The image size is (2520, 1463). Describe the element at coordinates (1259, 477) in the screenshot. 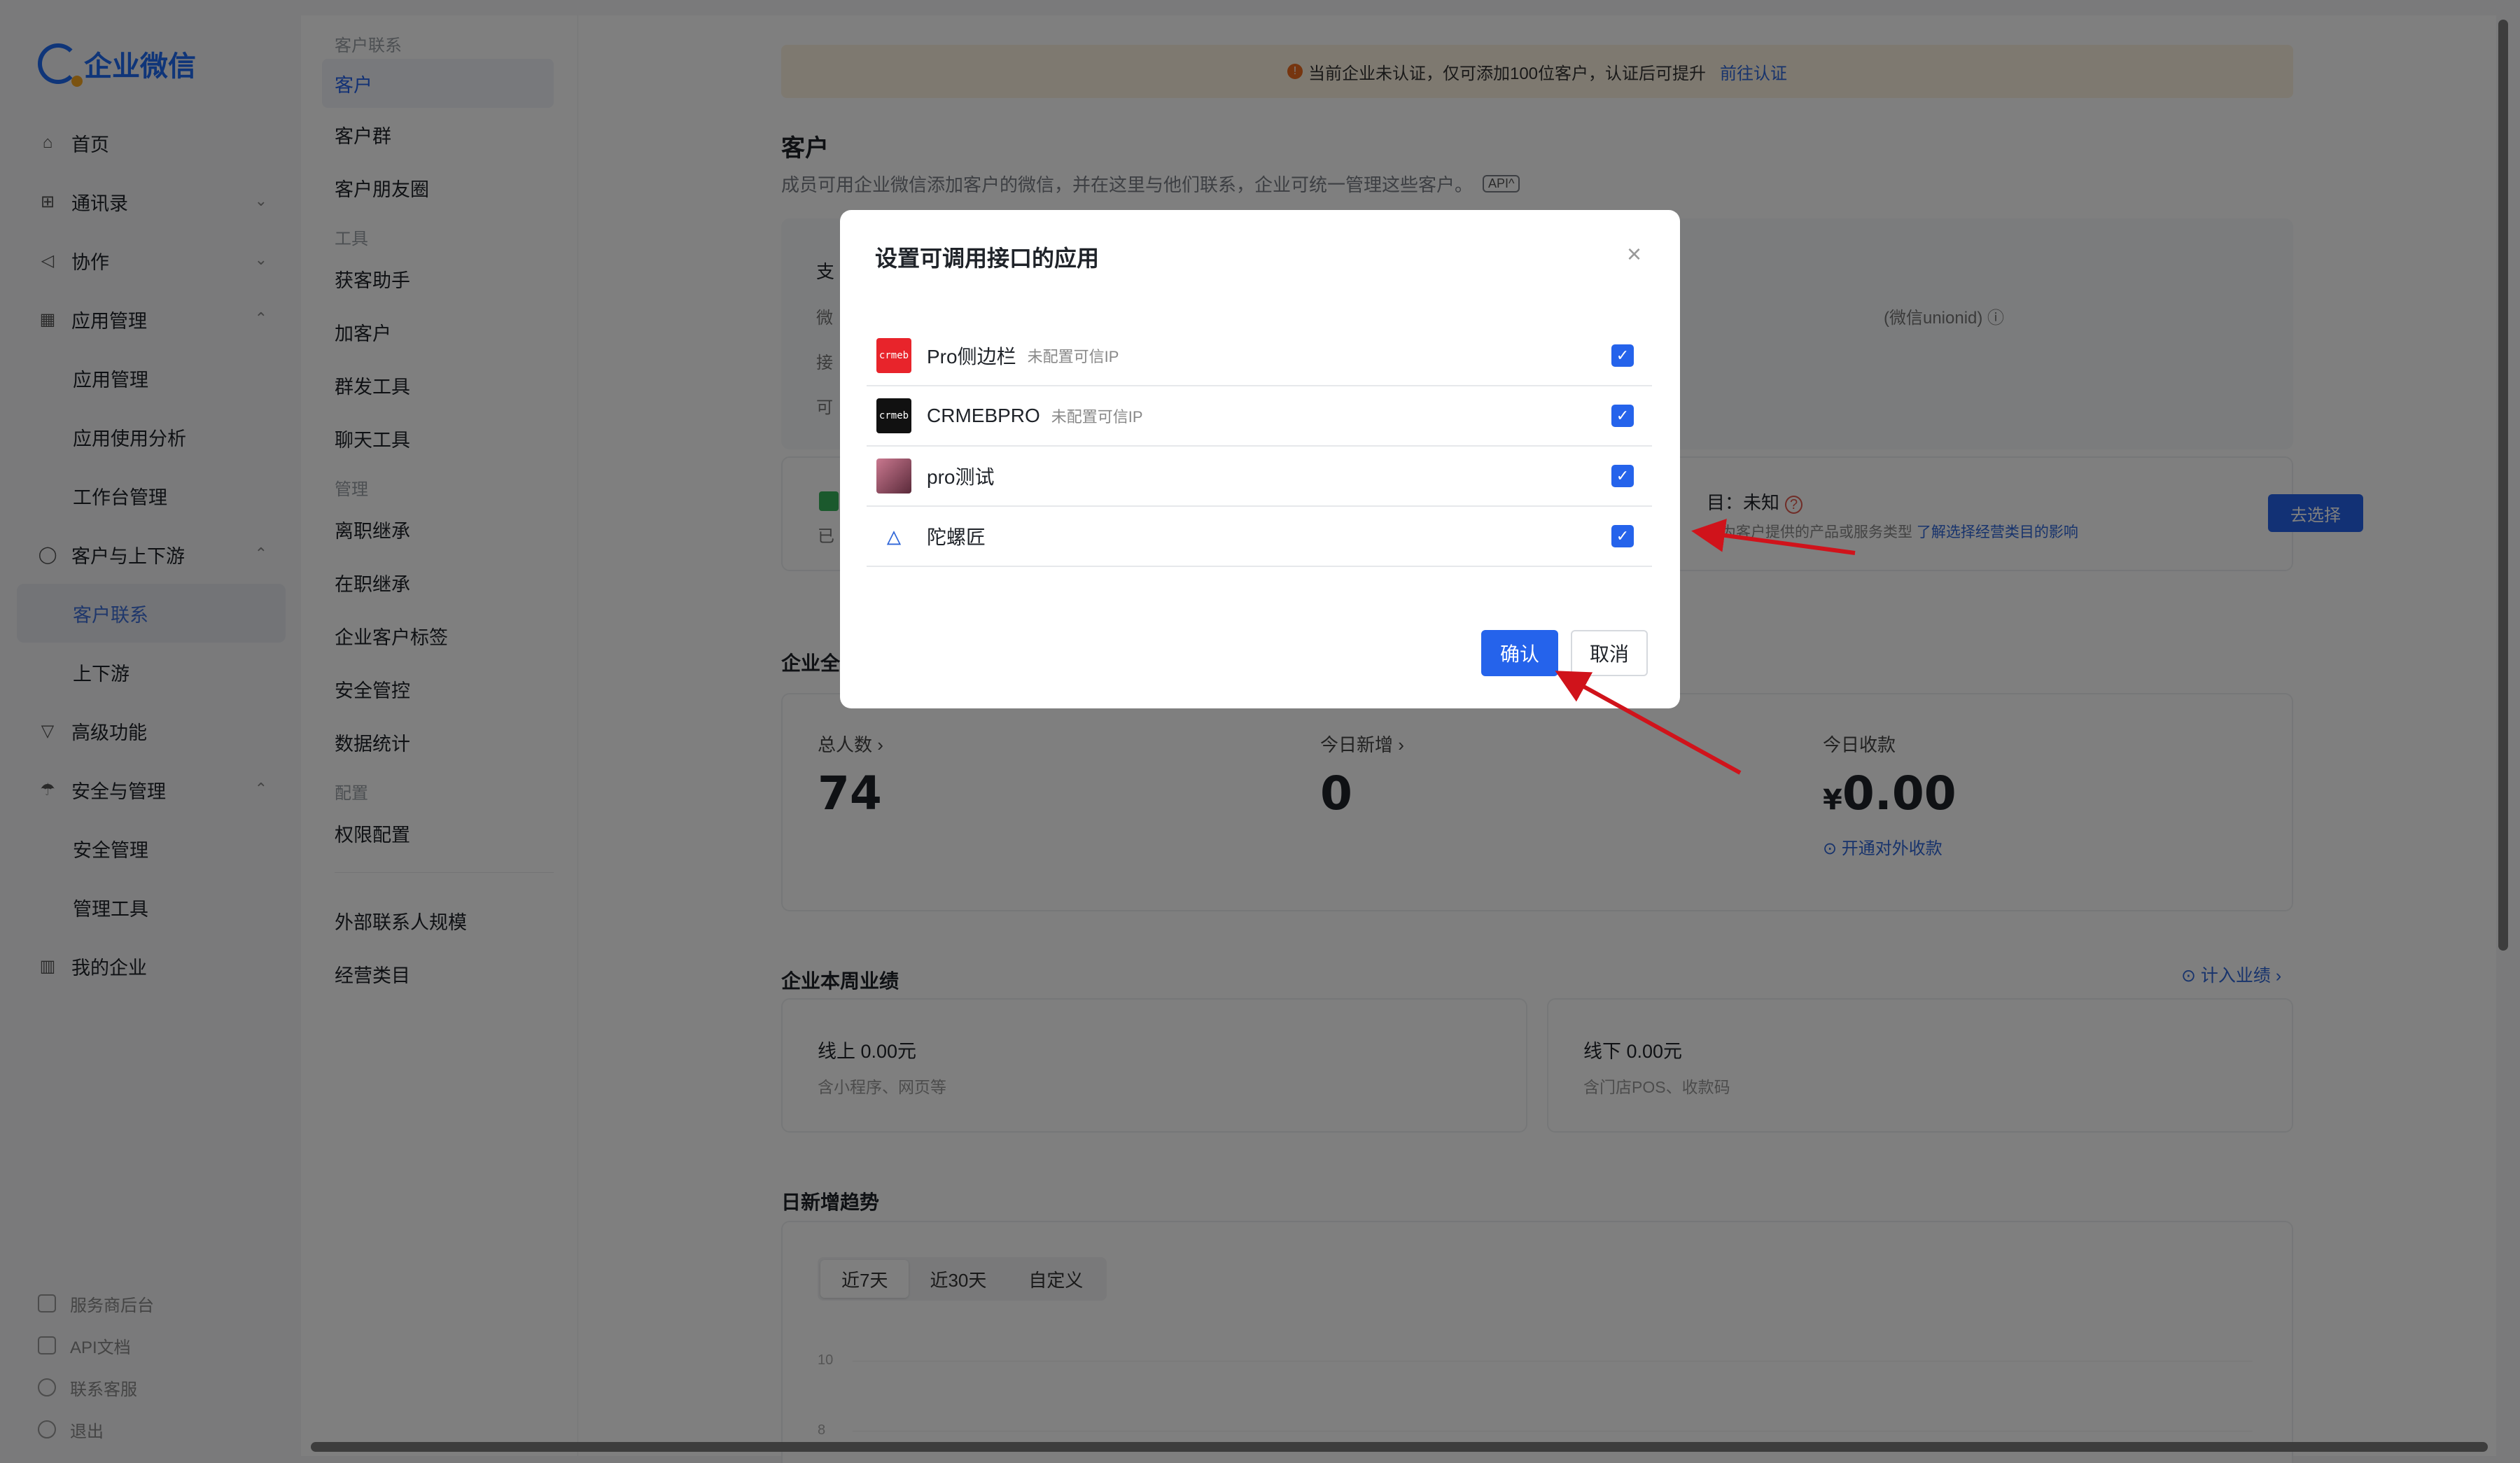

I see `app-row-pro-test: pro测试 ✓` at that location.